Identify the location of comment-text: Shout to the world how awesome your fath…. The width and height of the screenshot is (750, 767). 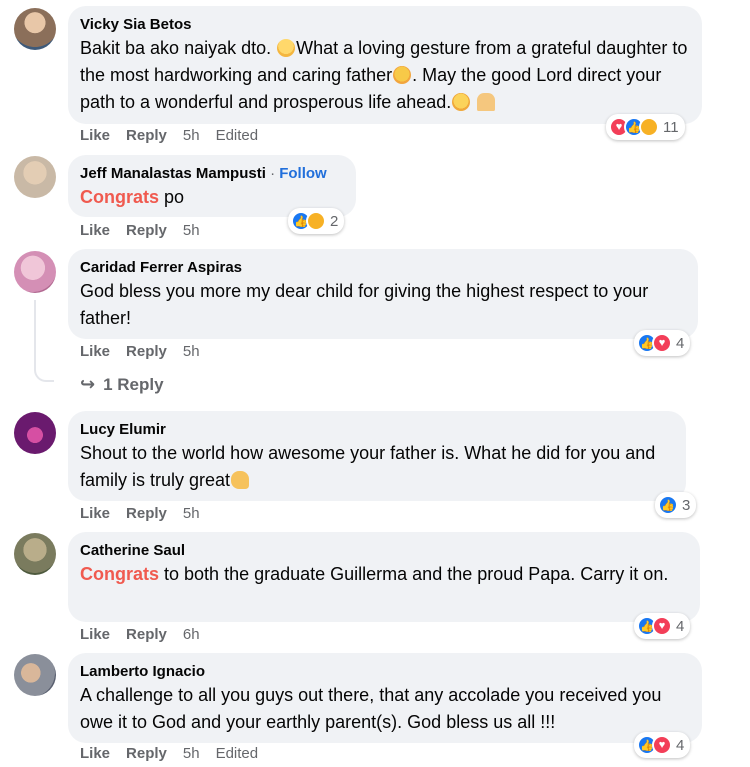
(377, 467).